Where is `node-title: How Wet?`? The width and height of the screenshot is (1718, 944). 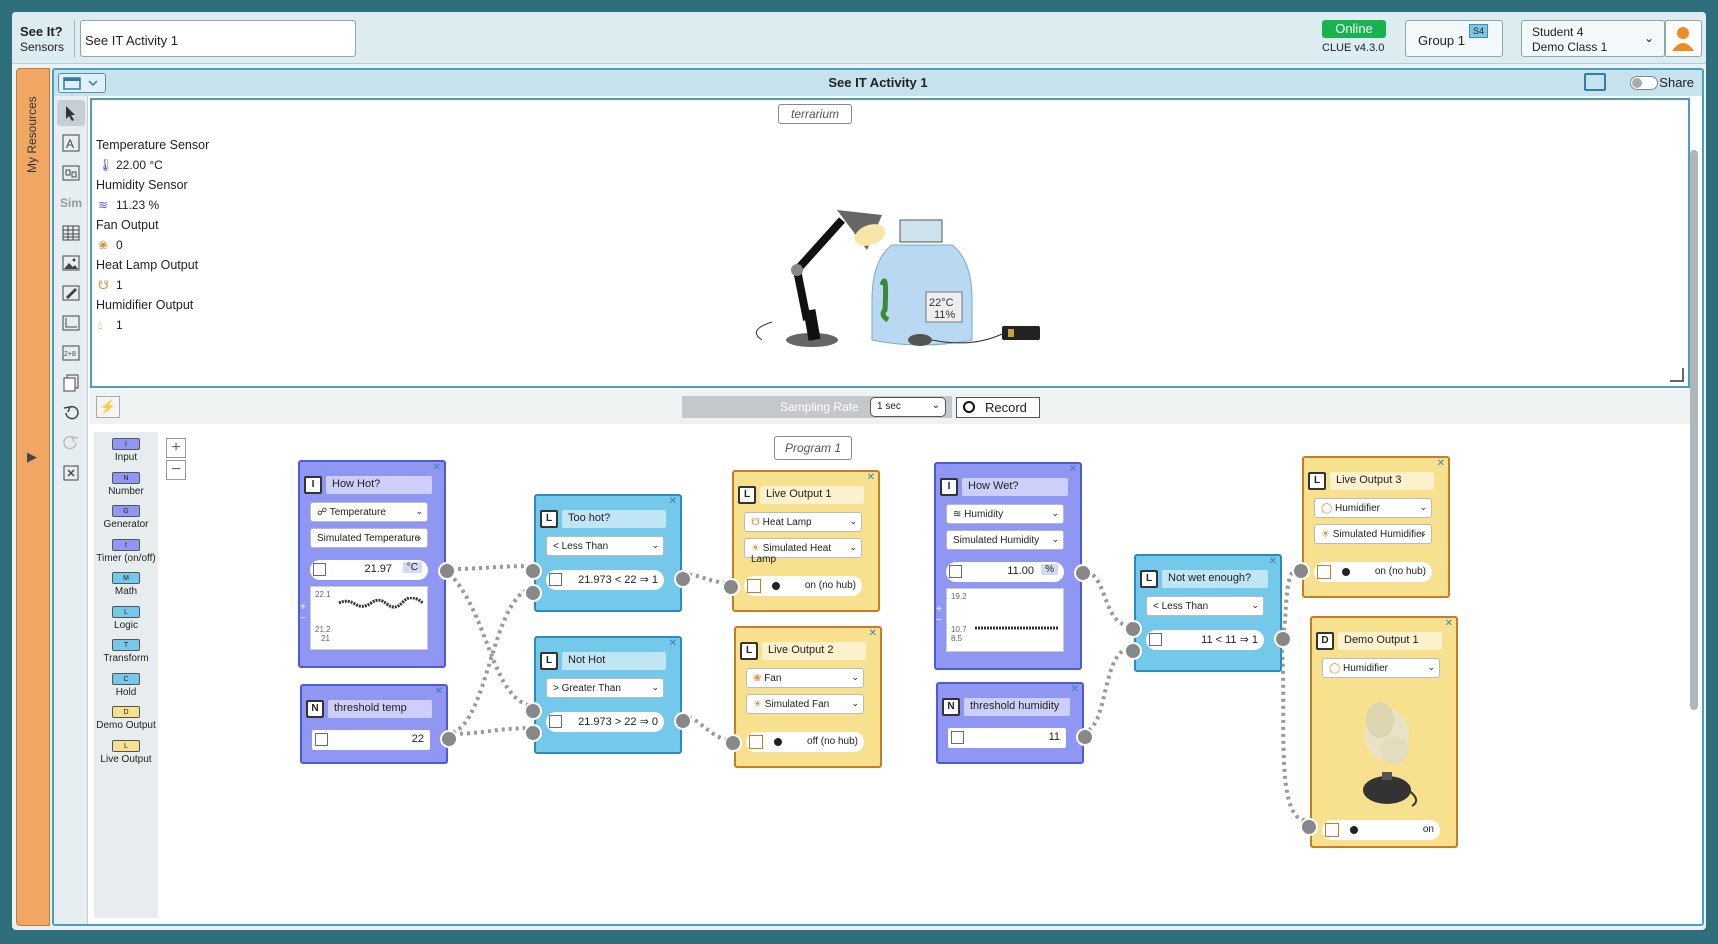 node-title: How Wet? is located at coordinates (1015, 487).